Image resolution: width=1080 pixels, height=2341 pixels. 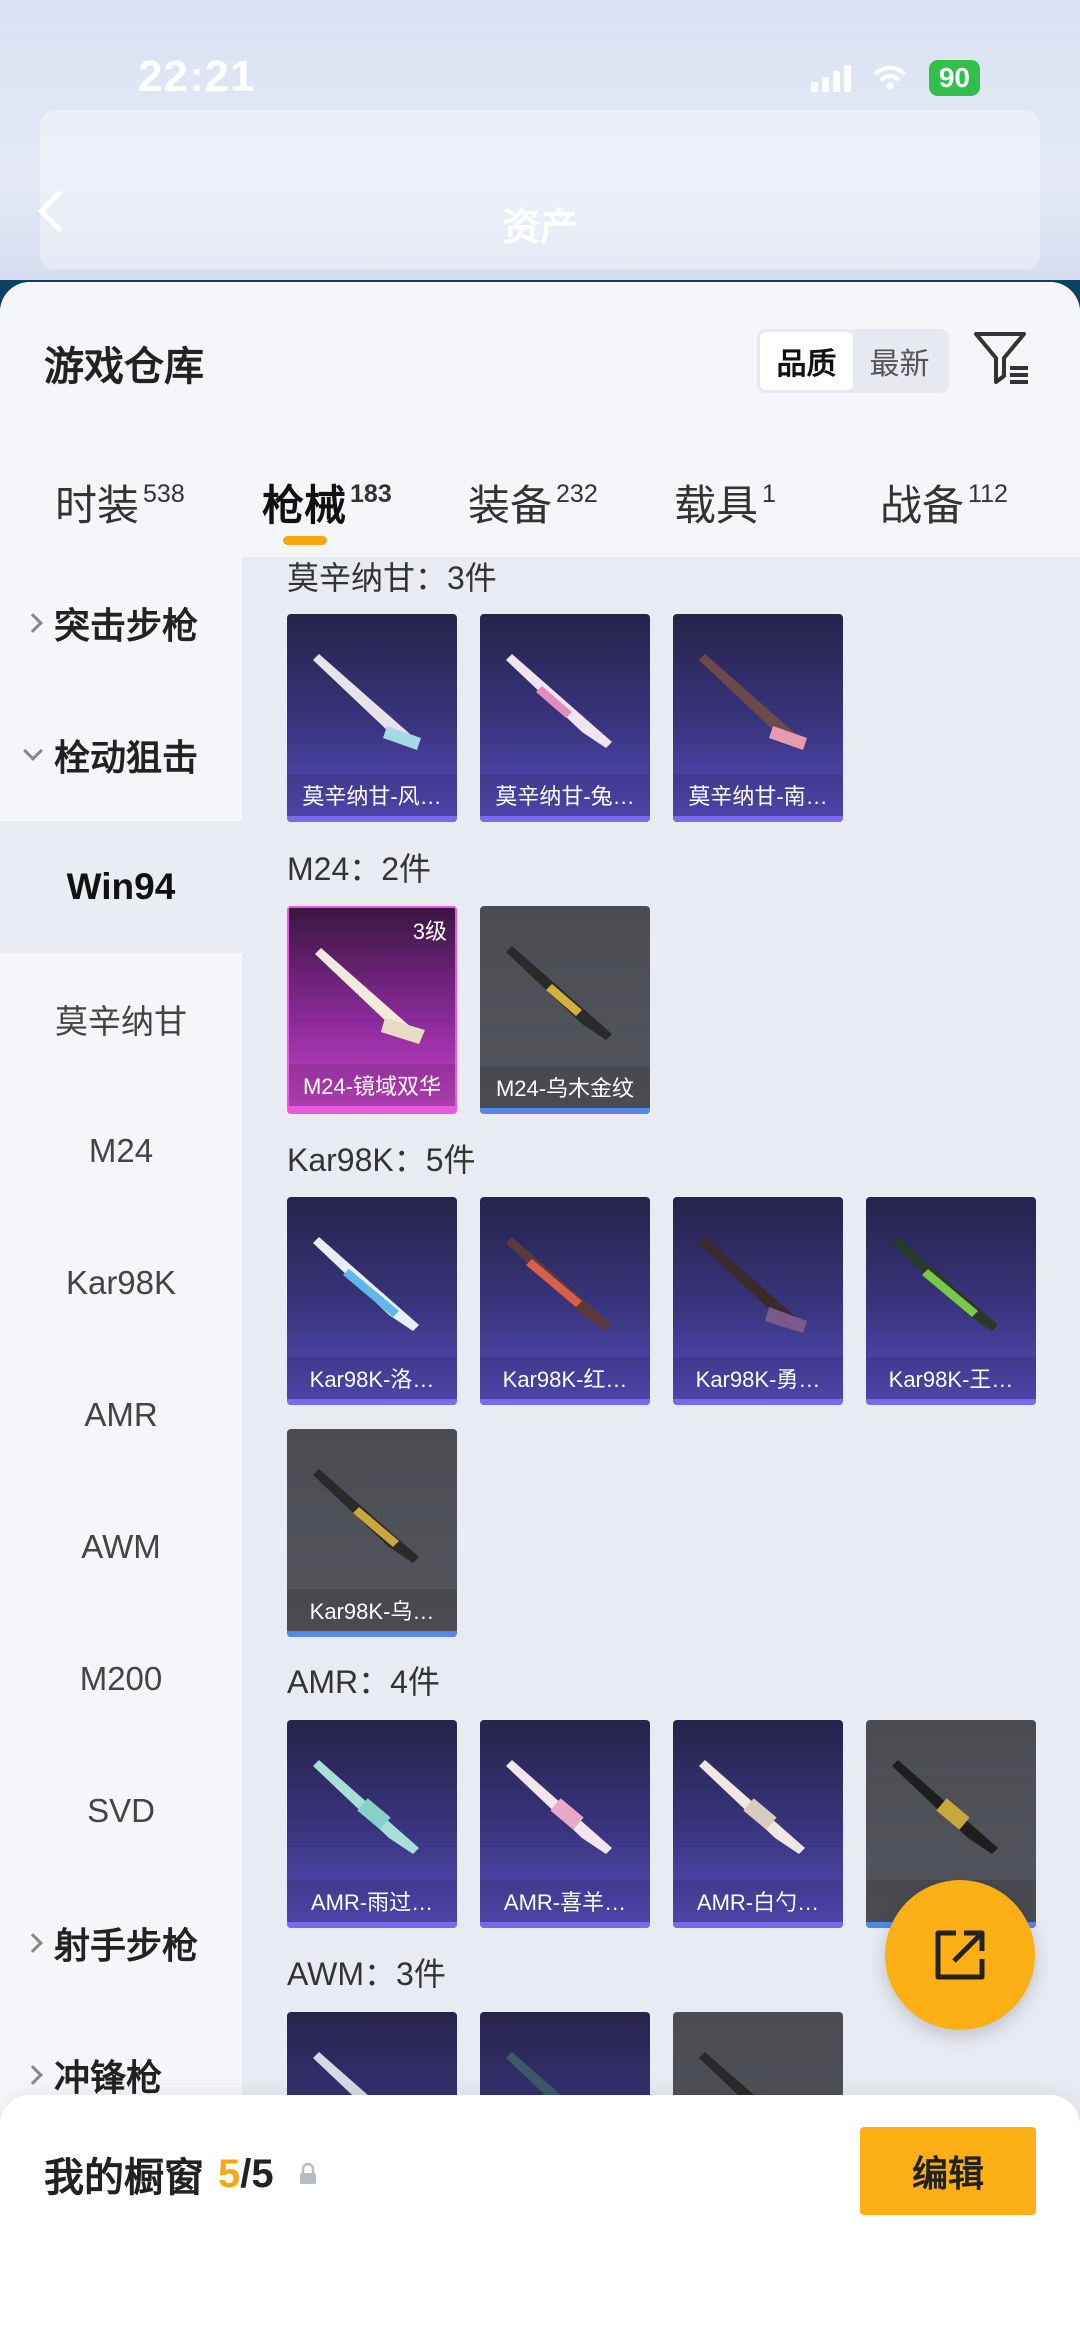 What do you see at coordinates (359, 869) in the screenshot?
I see `group-title-m24: M24：2件` at bounding box center [359, 869].